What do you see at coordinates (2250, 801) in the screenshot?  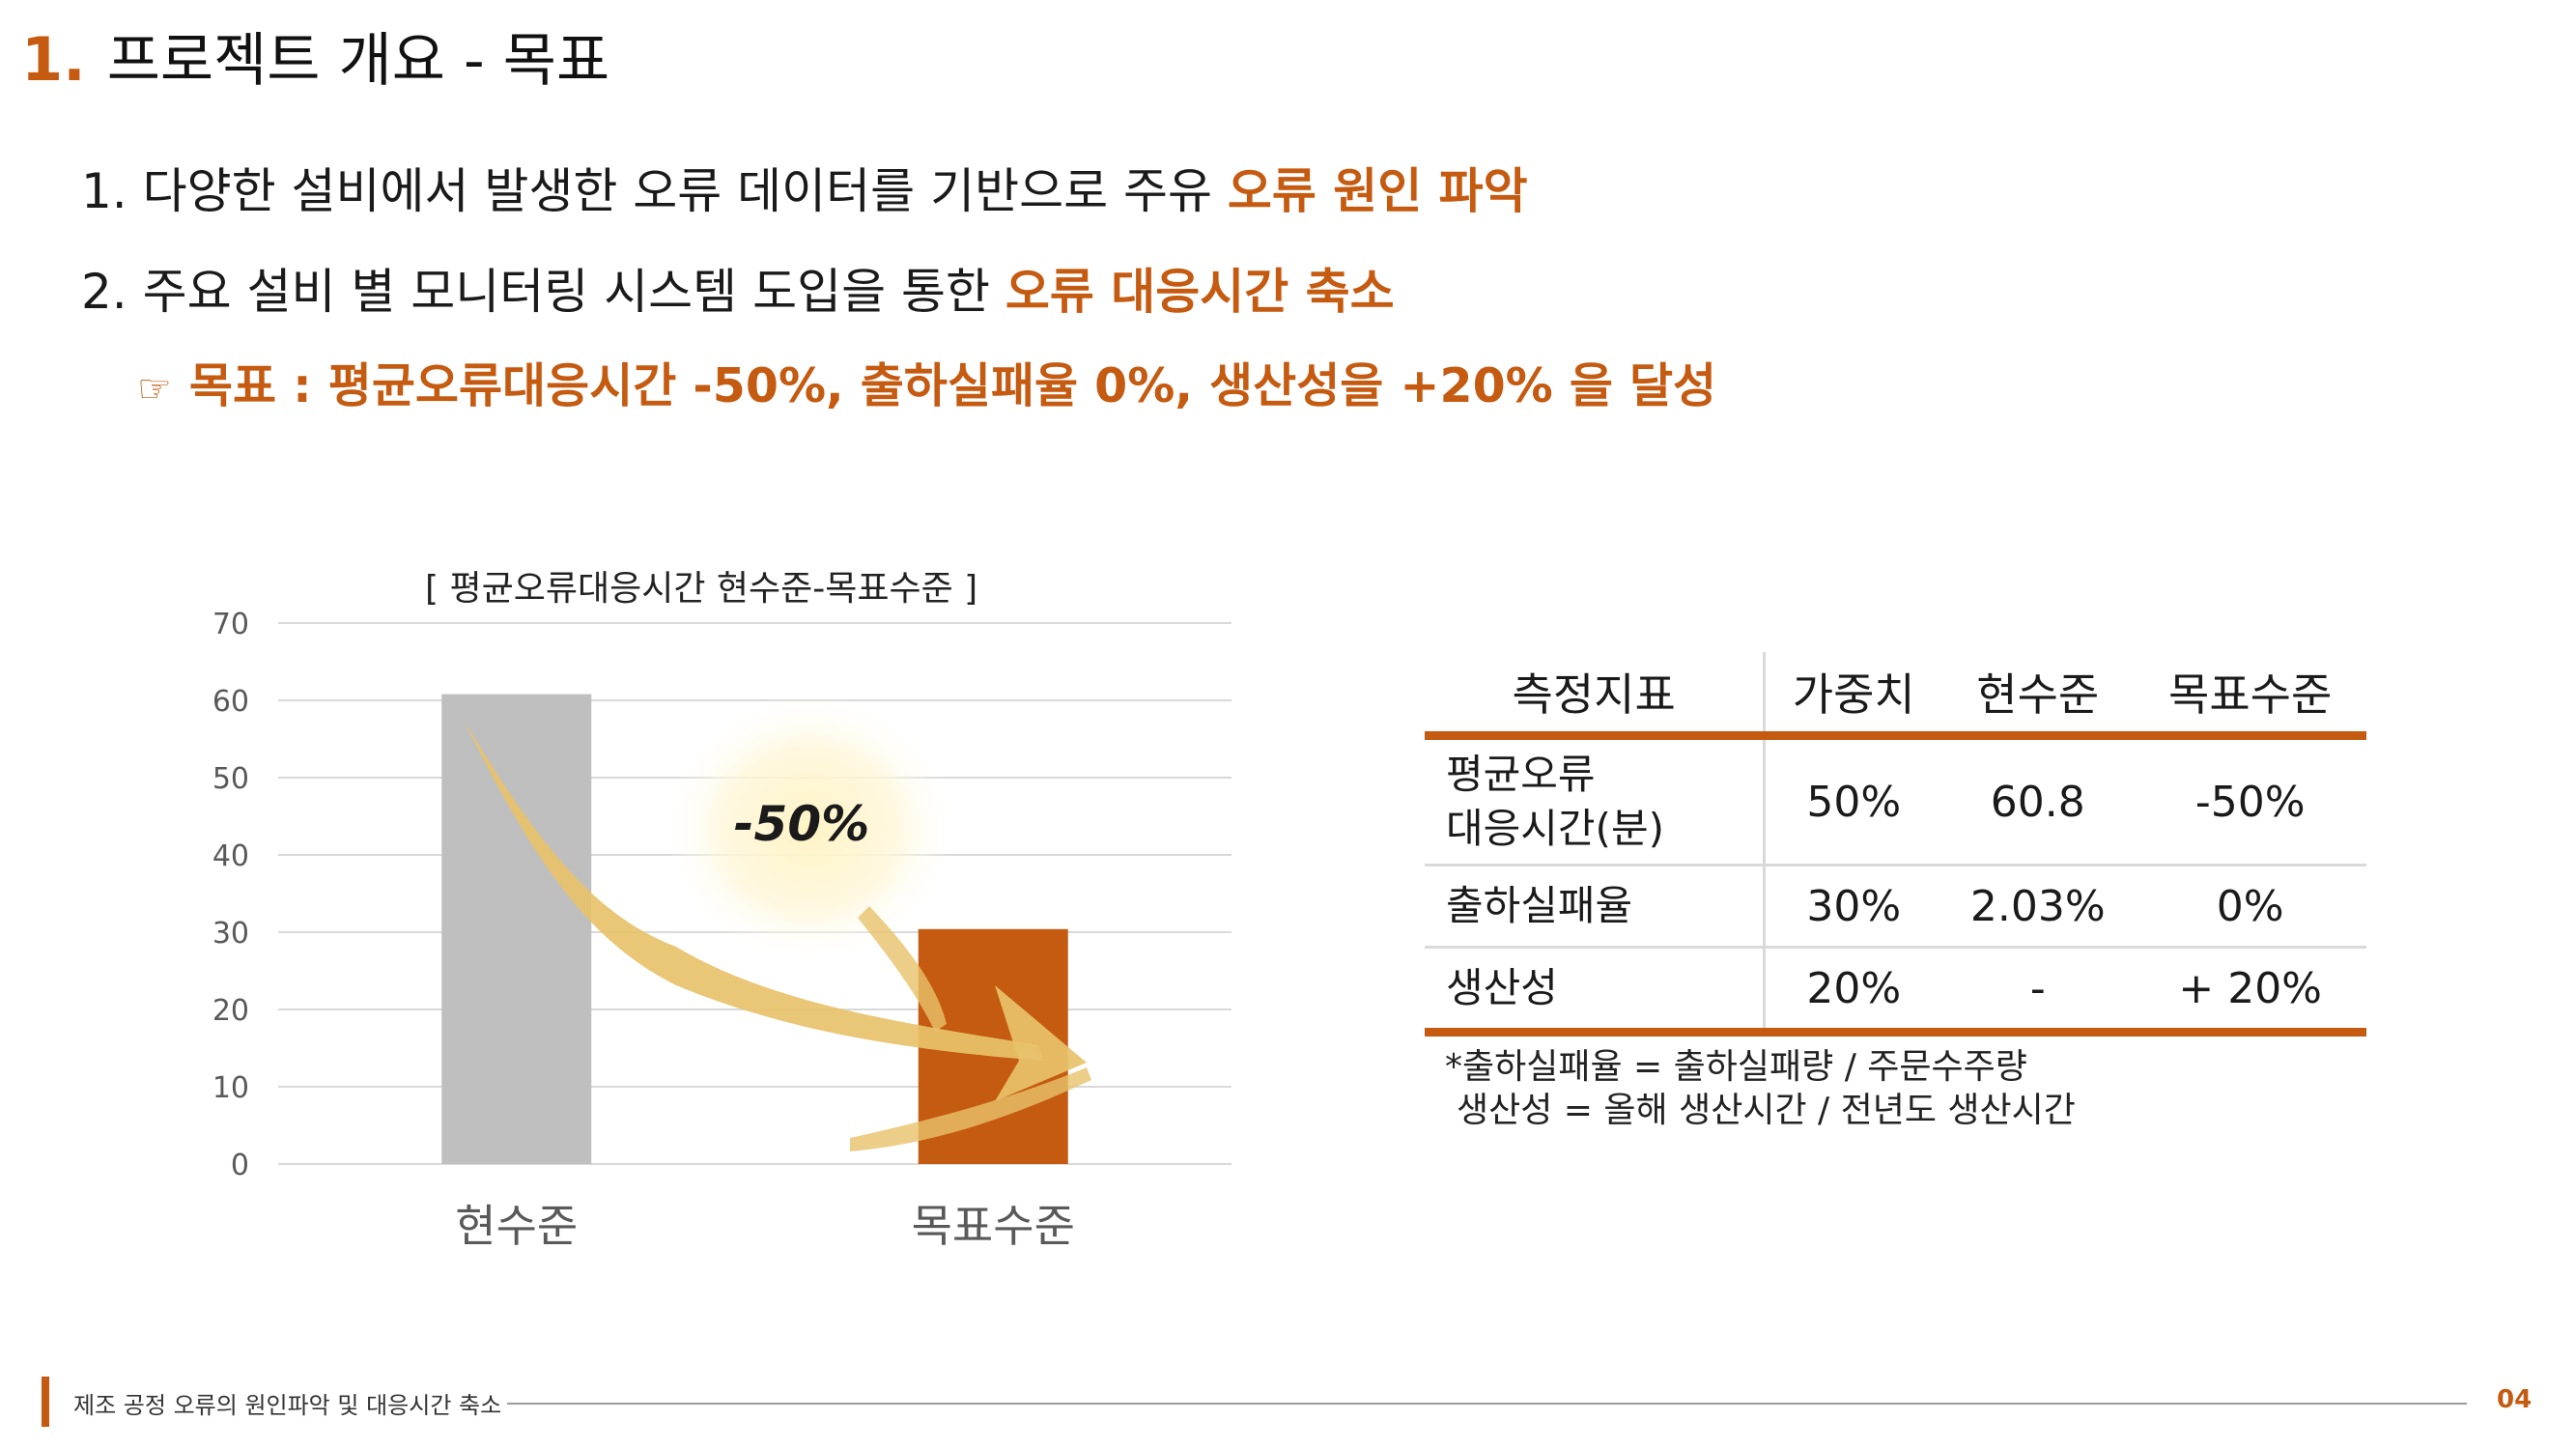 I see `target-cell: -50%` at bounding box center [2250, 801].